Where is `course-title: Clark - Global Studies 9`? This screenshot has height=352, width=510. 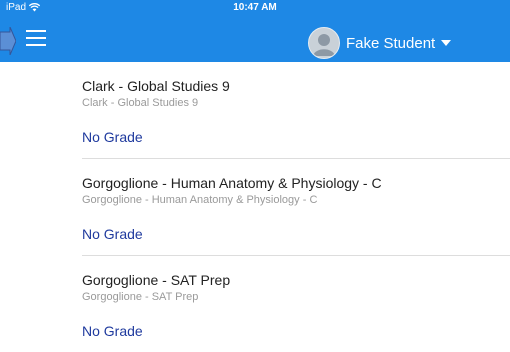
course-title: Clark - Global Studies 9 is located at coordinates (156, 86).